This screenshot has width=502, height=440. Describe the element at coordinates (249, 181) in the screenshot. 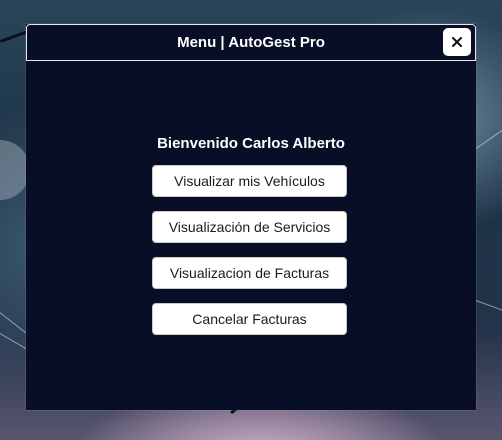

I see `view-vehicles-button: Visualizar mis Vehículos` at that location.